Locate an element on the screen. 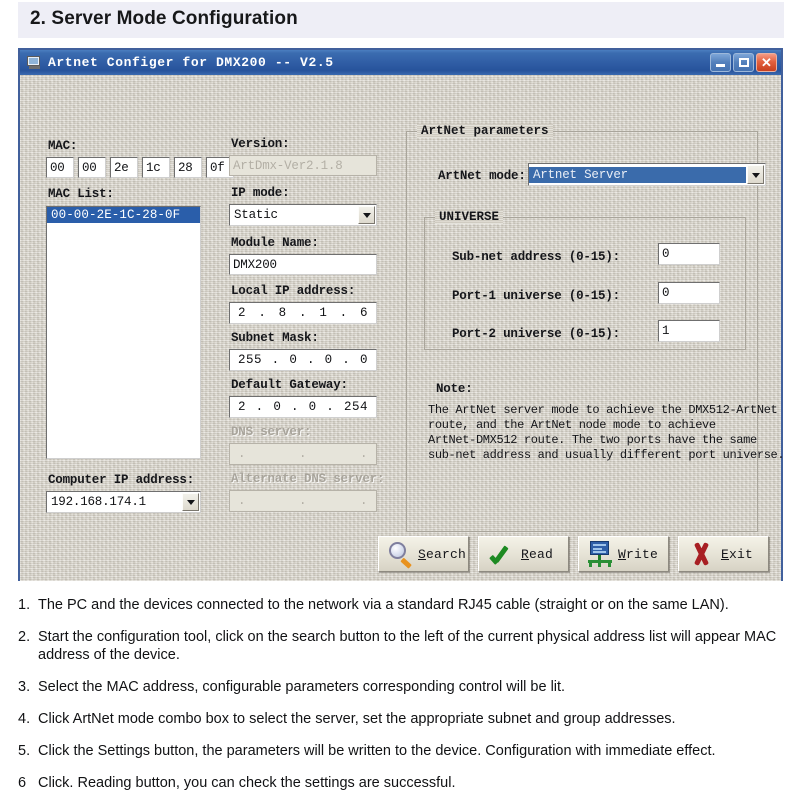  device-write-icon is located at coordinates (601, 554).